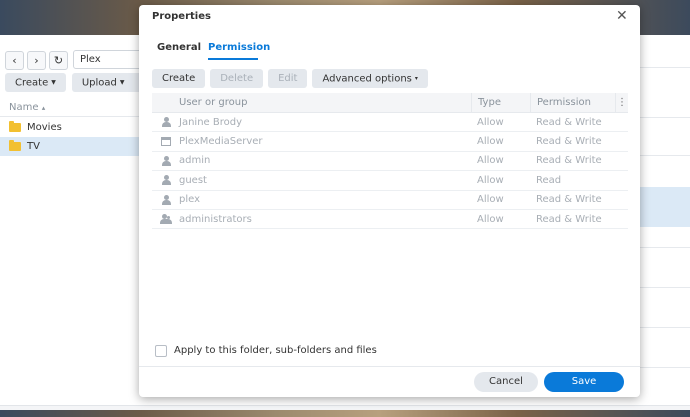 This screenshot has width=690, height=417. Describe the element at coordinates (239, 47) in the screenshot. I see `tab-permission: Permission` at that location.